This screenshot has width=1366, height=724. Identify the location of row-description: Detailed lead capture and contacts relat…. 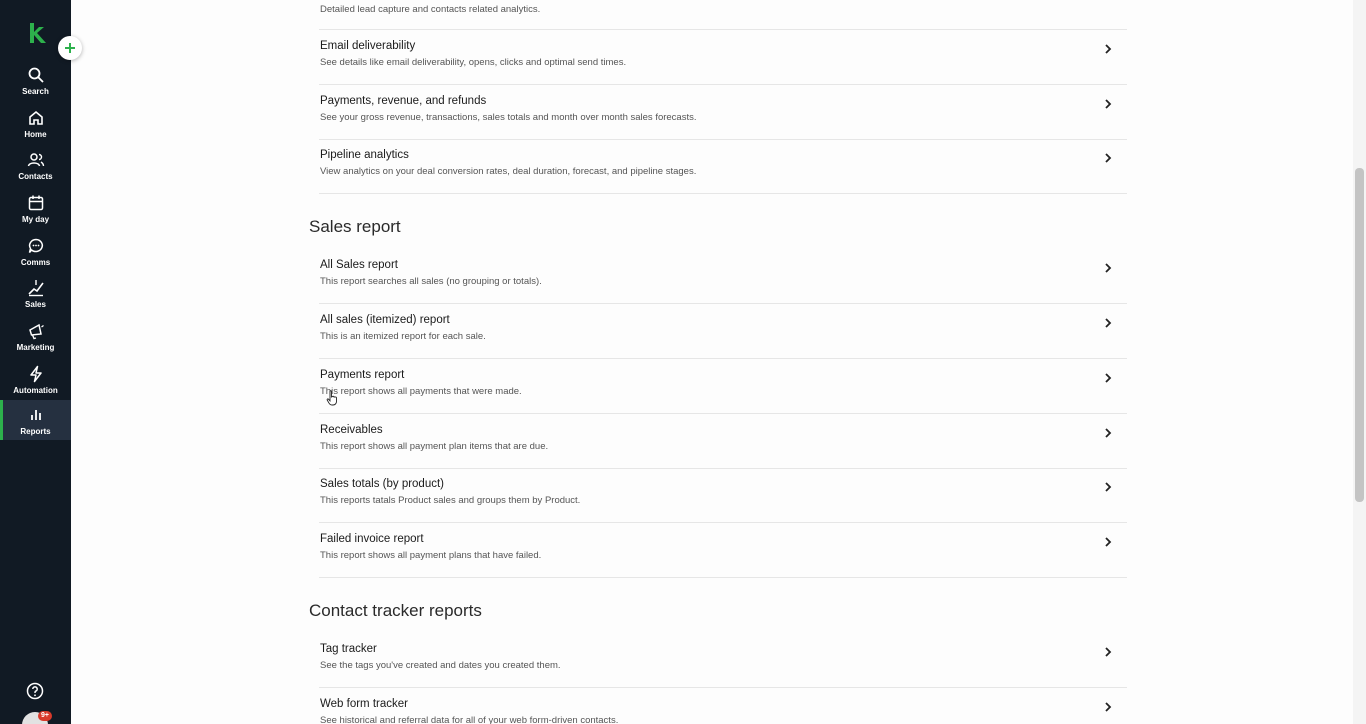
(430, 9).